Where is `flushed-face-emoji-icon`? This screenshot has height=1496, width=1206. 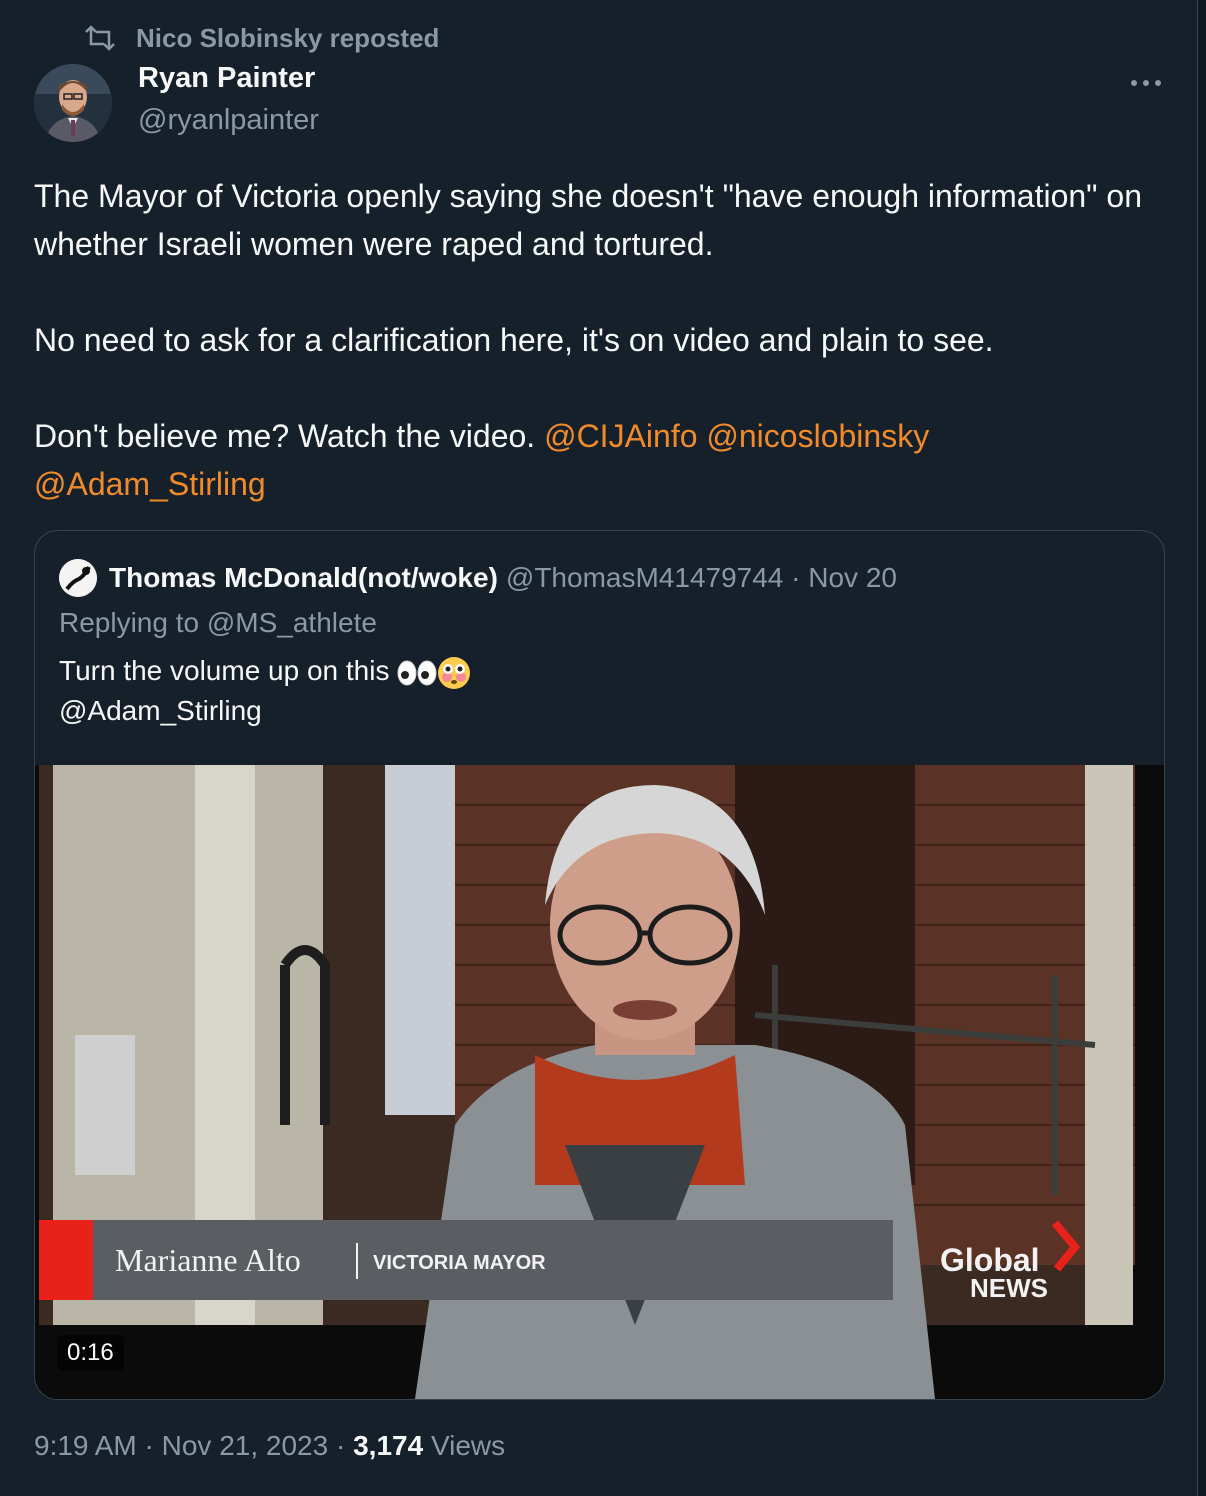 flushed-face-emoji-icon is located at coordinates (454, 672).